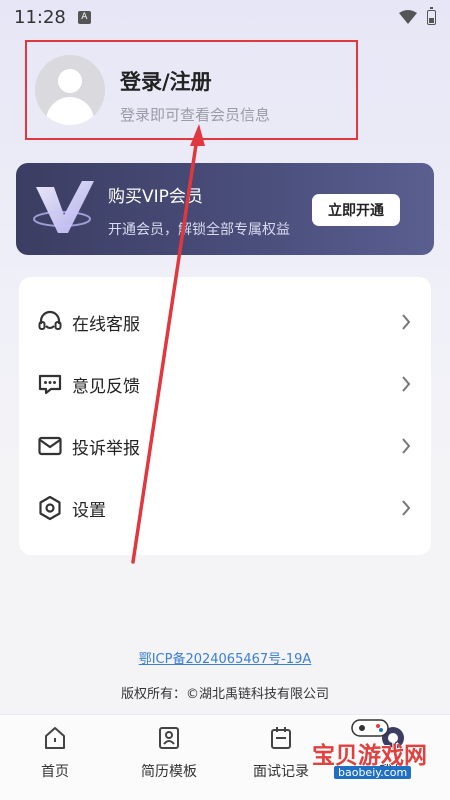 The height and width of the screenshot is (800, 450). Describe the element at coordinates (50, 322) in the screenshot. I see `headset-icon` at that location.